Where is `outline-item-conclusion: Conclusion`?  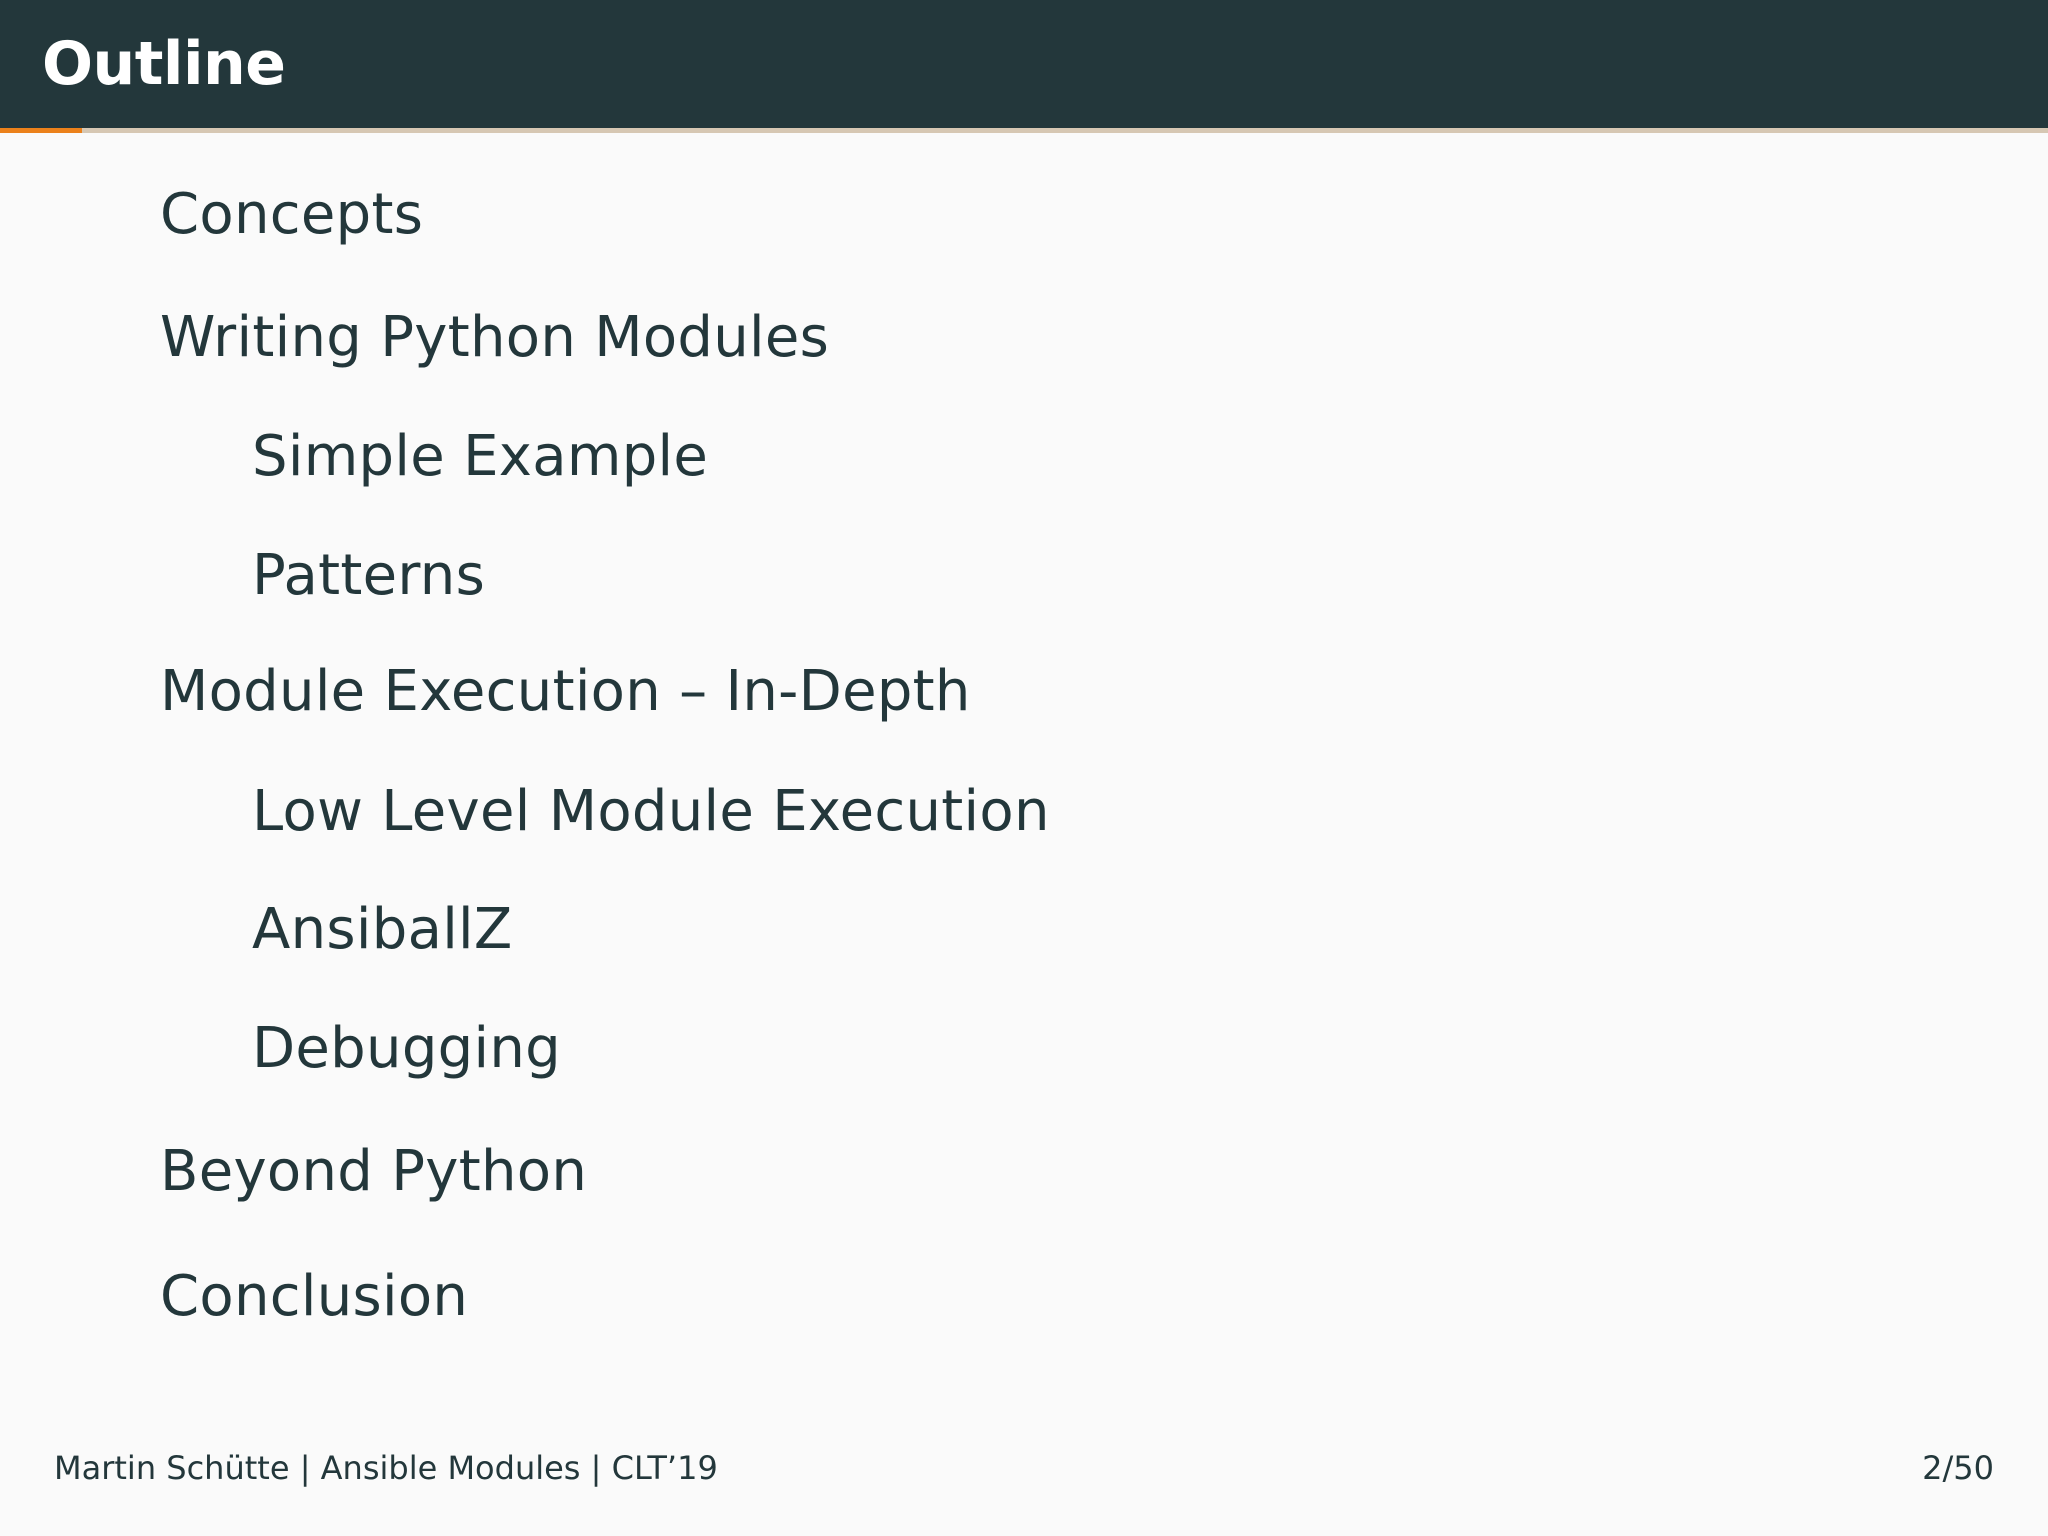
outline-item-conclusion: Conclusion is located at coordinates (314, 1297).